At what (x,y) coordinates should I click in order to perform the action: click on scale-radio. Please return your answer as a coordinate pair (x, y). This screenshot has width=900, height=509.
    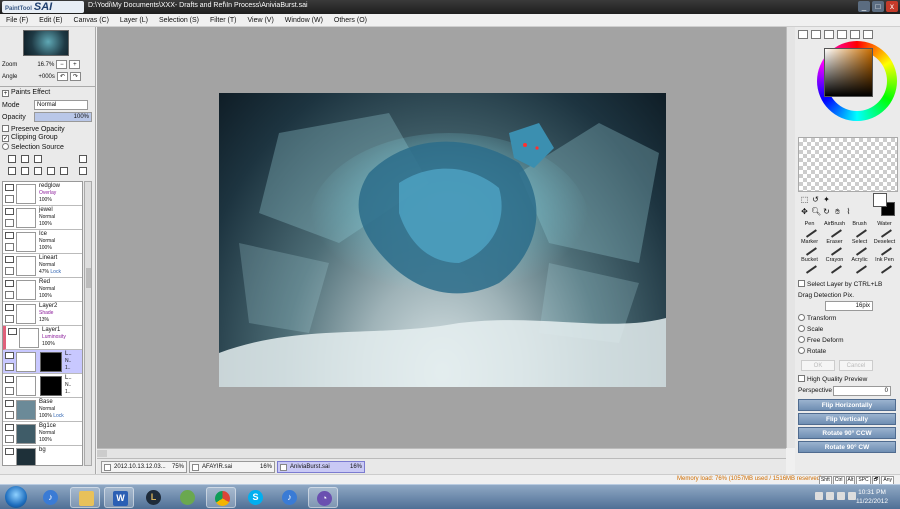
    Looking at the image, I should click on (801, 328).